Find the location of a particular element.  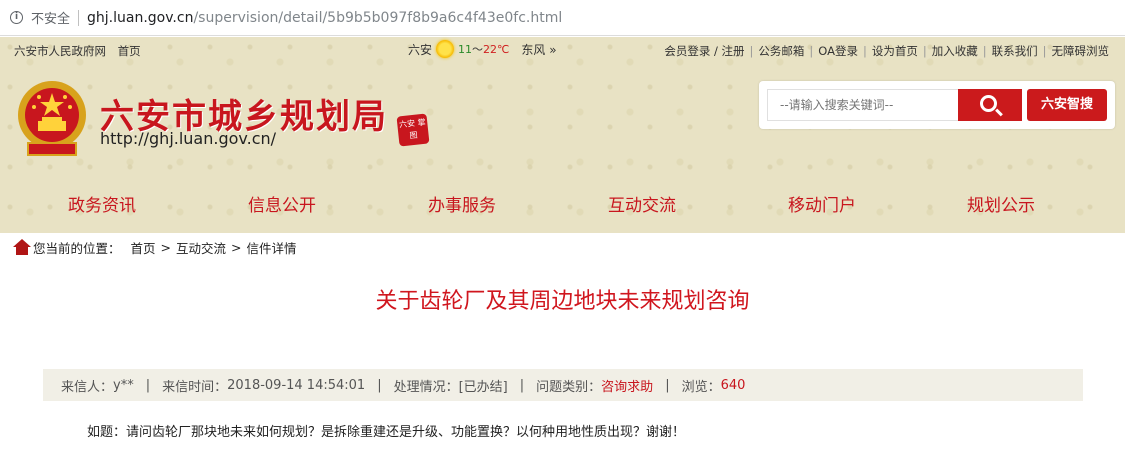

add-favorite-link: 加入收藏 is located at coordinates (955, 51).